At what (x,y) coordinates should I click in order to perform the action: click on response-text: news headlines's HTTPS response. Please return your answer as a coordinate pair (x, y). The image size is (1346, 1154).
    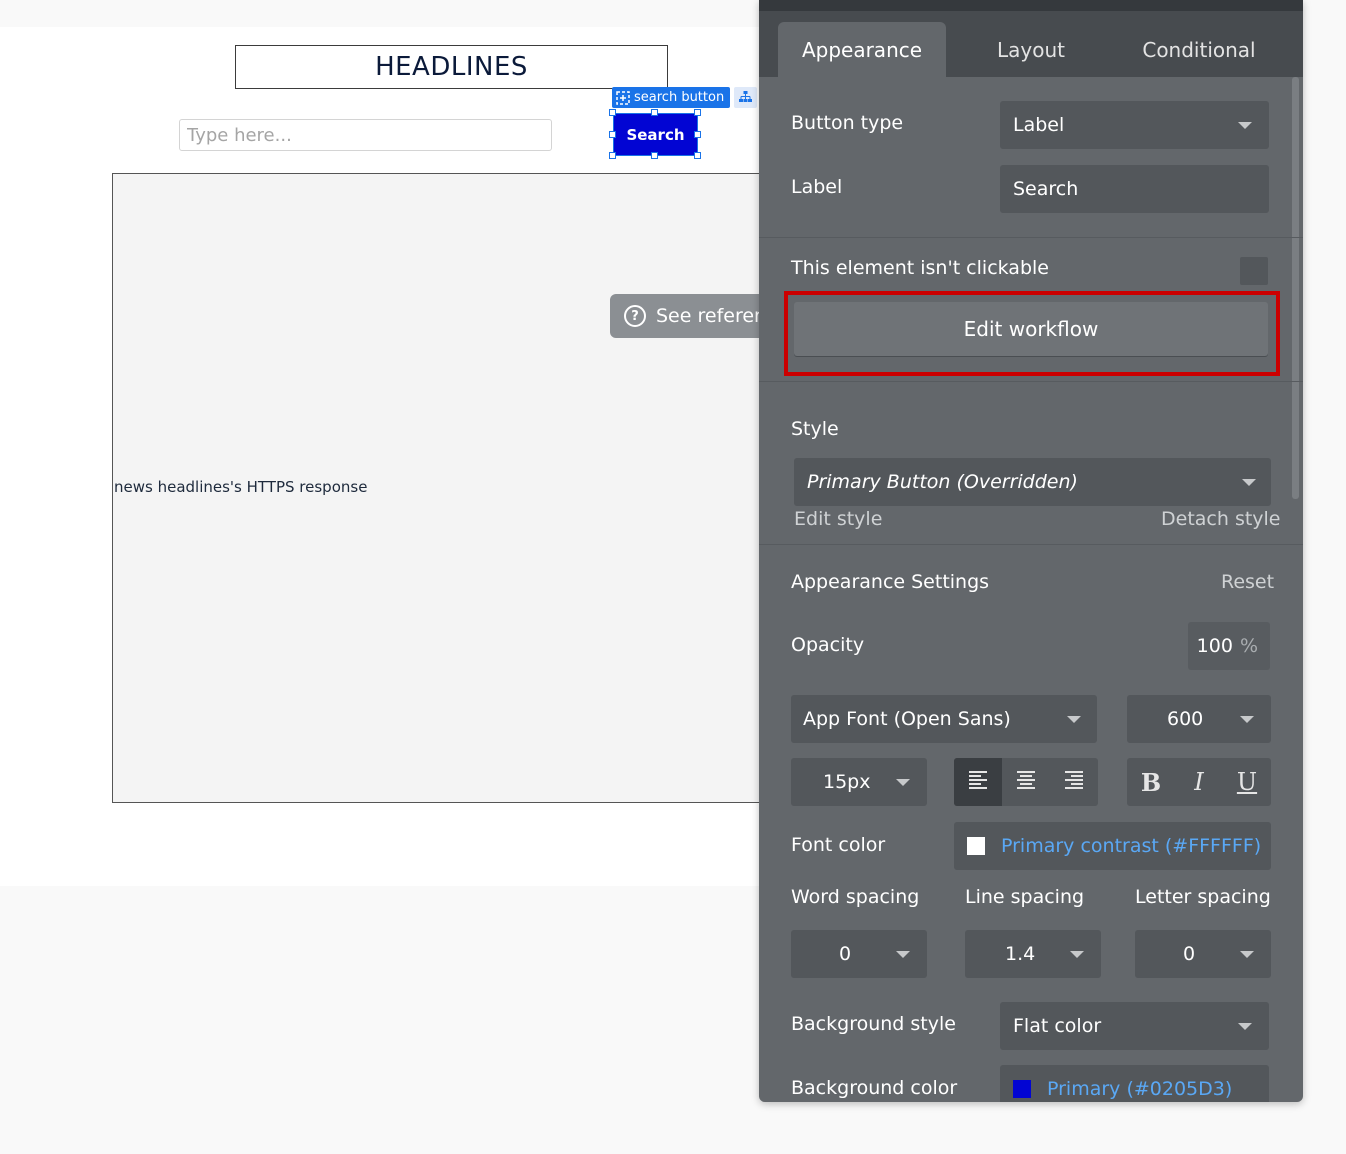
    Looking at the image, I should click on (240, 487).